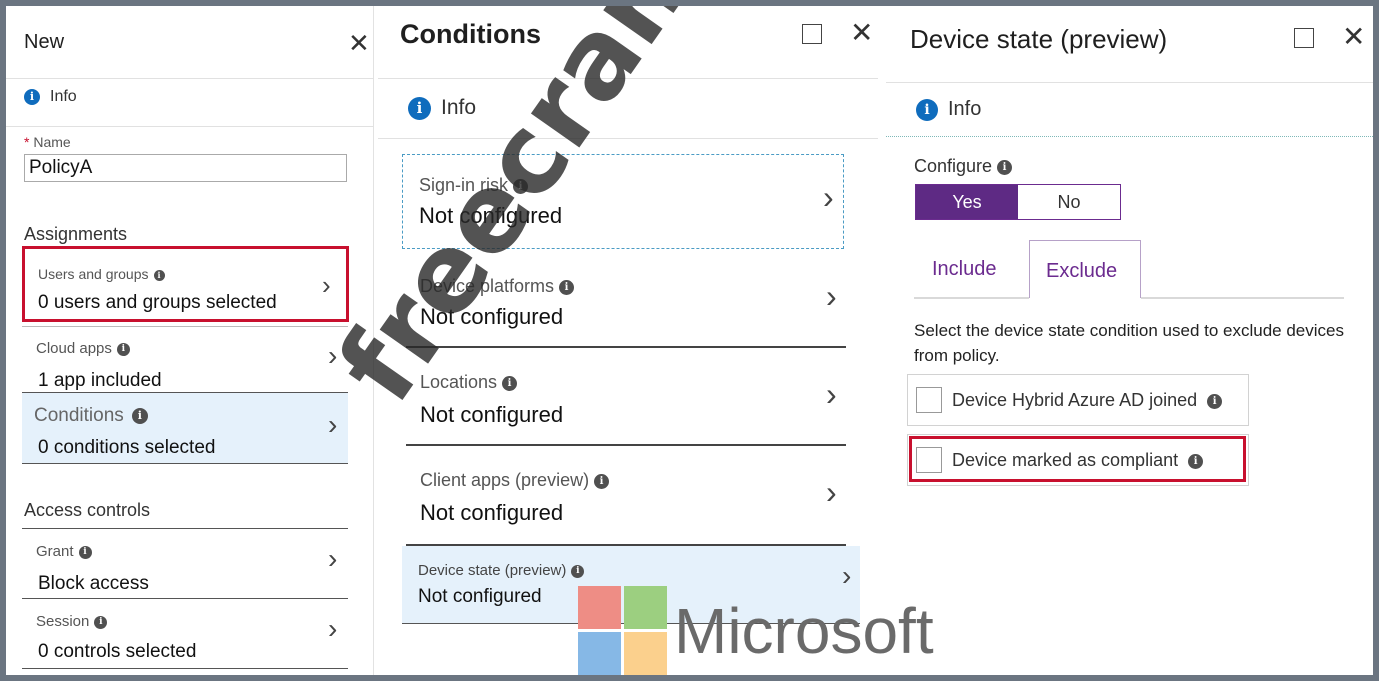 The image size is (1379, 681). What do you see at coordinates (470, 34) in the screenshot?
I see `blade-title-conditions: Conditions` at bounding box center [470, 34].